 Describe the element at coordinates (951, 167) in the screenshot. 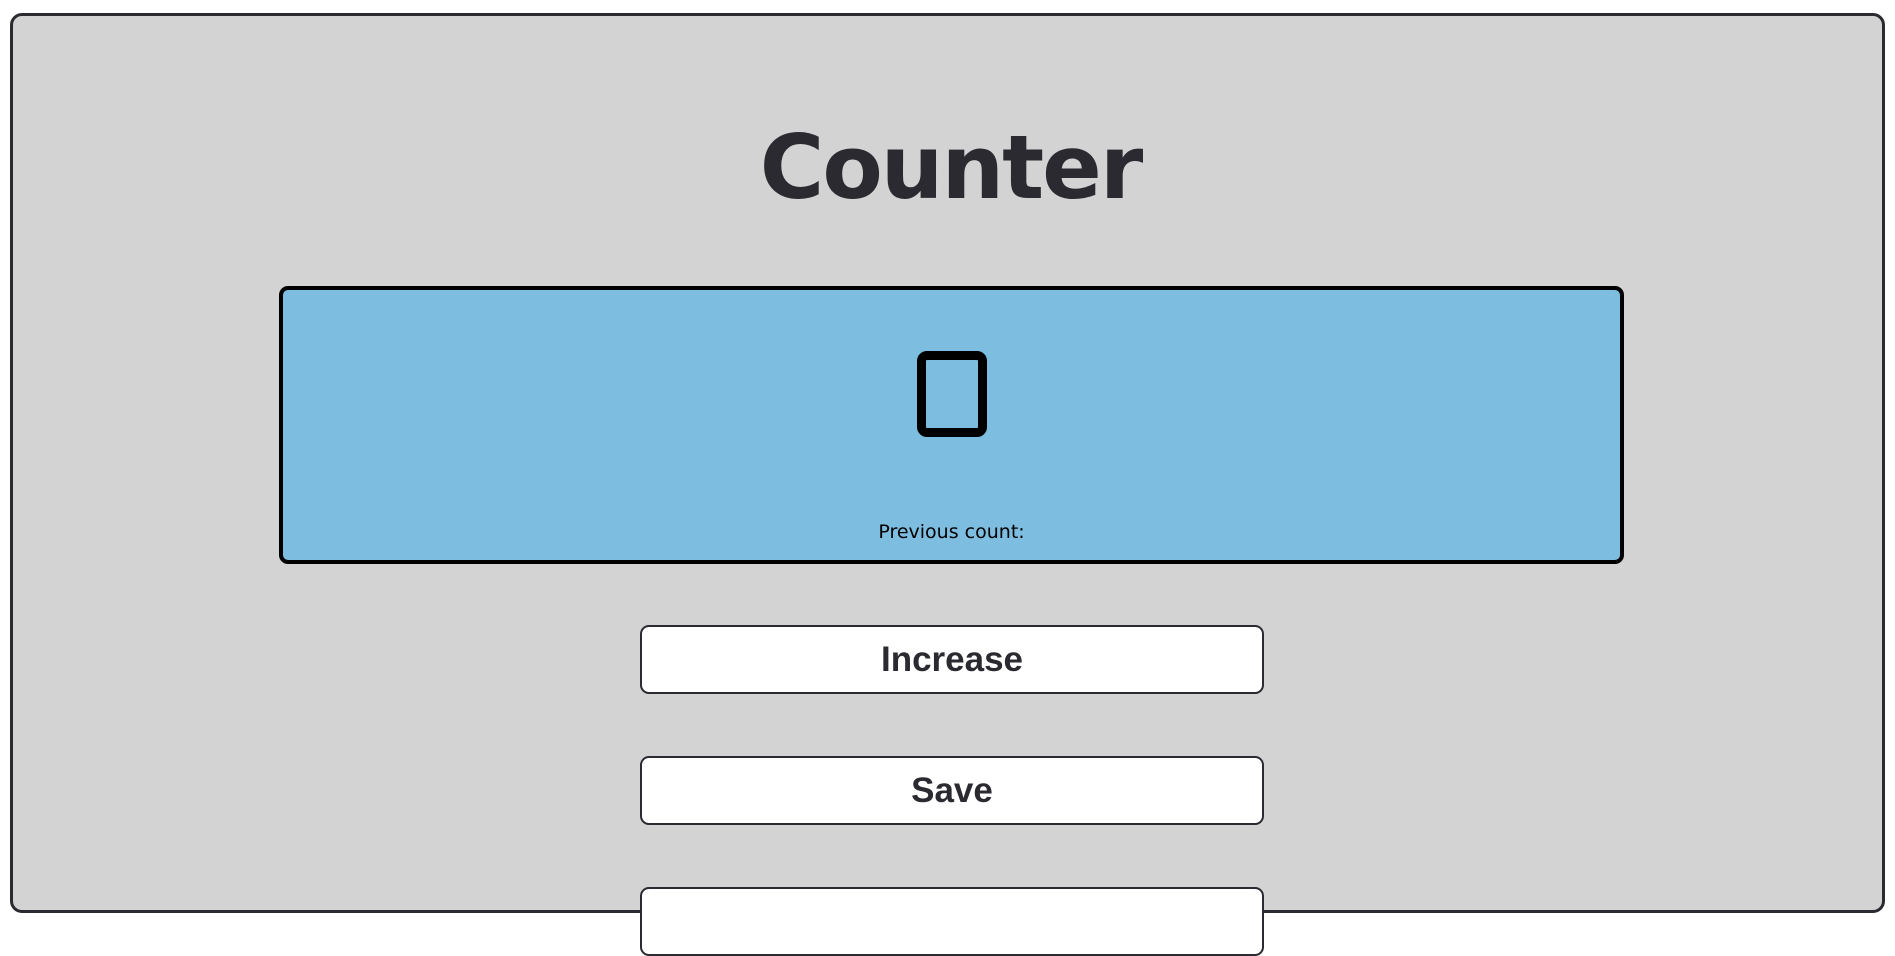

I see `page-title: Counter` at that location.